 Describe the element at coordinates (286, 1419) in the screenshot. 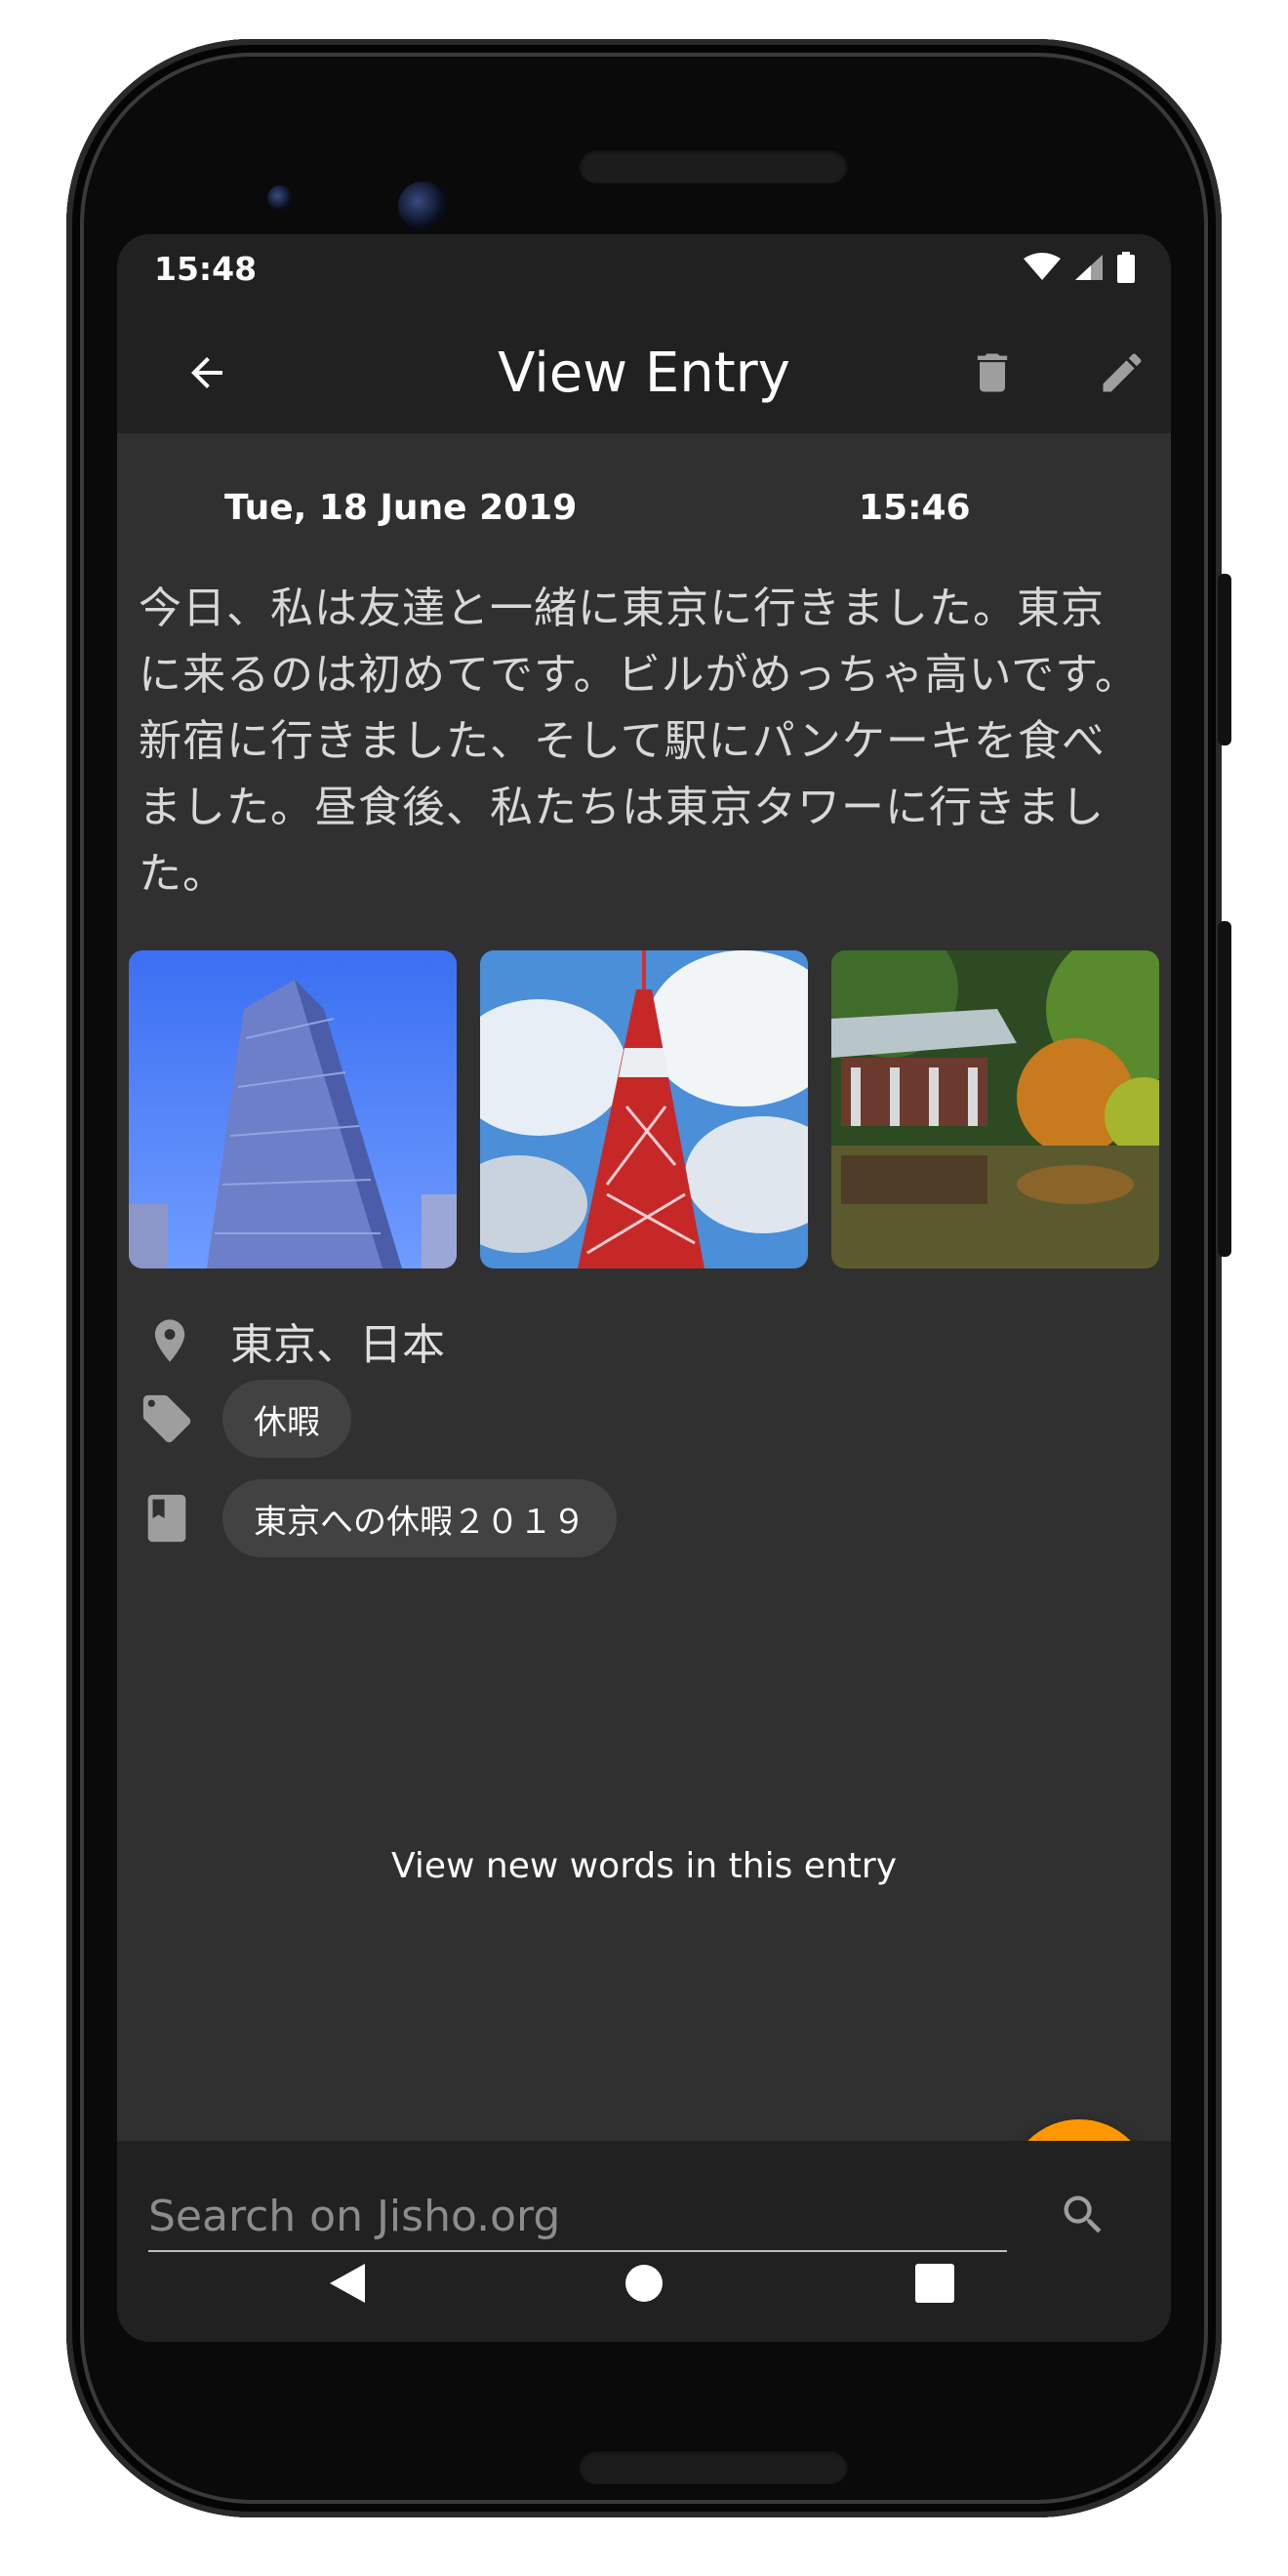

I see `tag-chip: 休暇` at that location.